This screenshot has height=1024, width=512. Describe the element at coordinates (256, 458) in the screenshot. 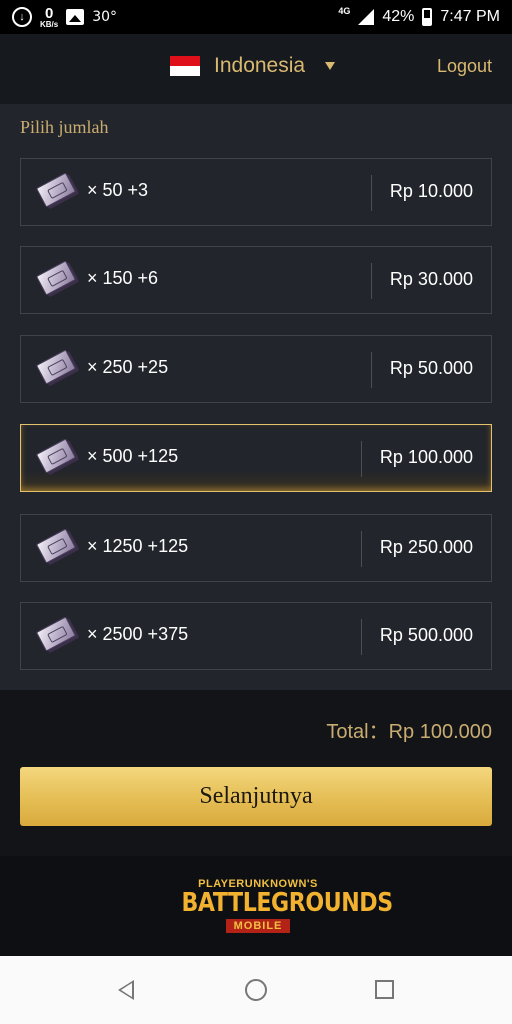

I see `option-500-selected: × 500 +125 Rp 100.000` at that location.